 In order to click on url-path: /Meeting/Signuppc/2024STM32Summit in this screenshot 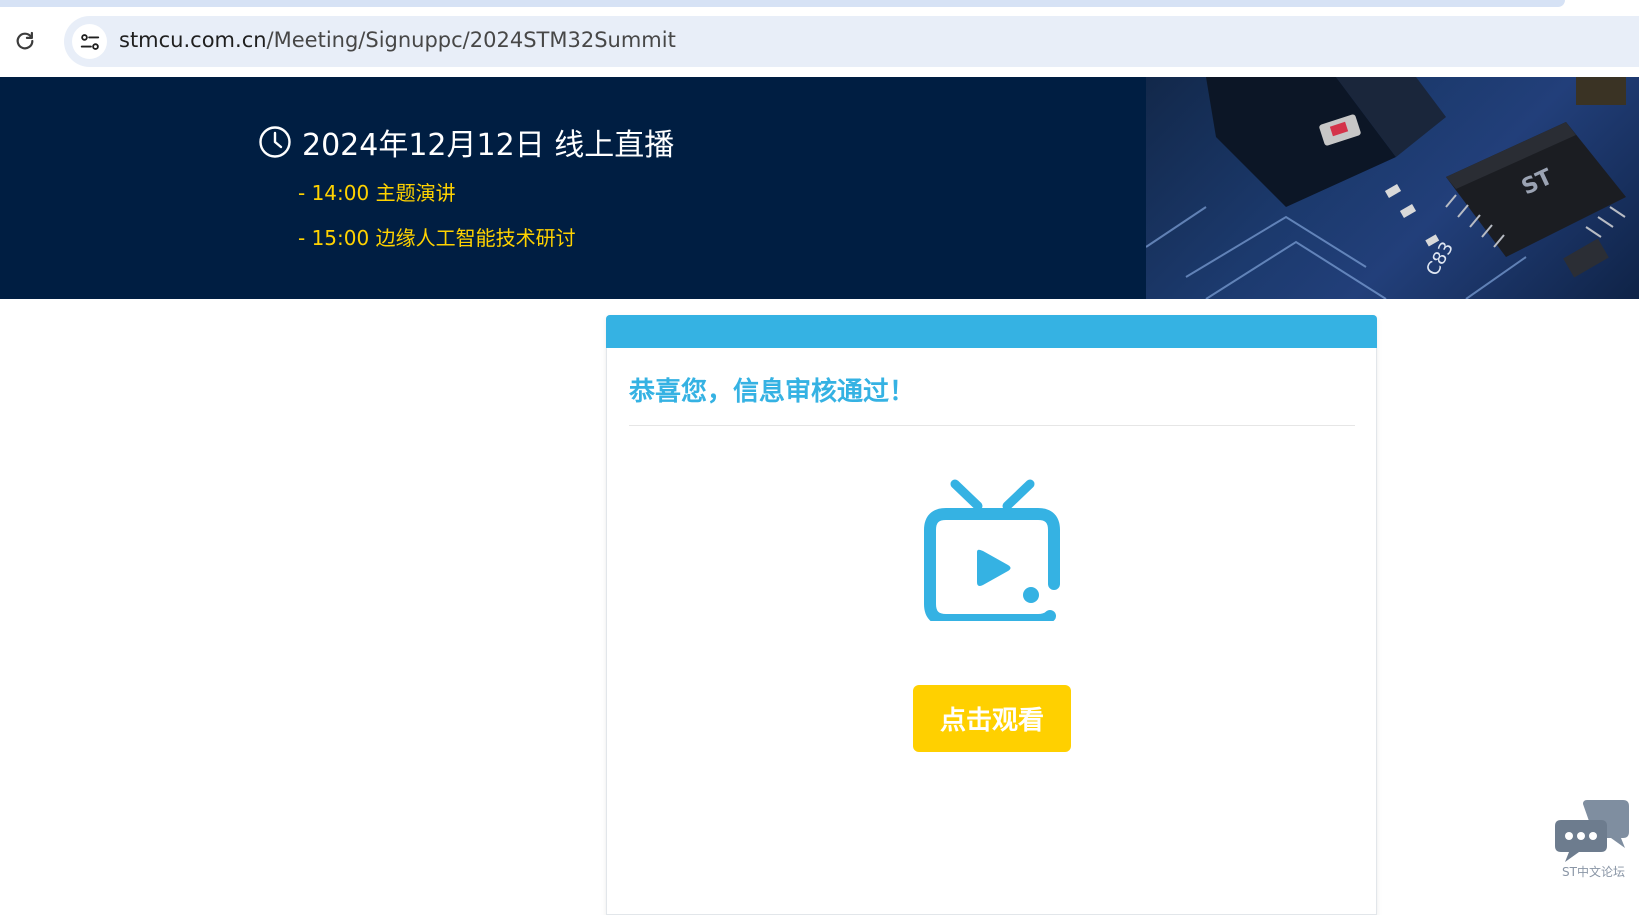, I will do `click(471, 40)`.